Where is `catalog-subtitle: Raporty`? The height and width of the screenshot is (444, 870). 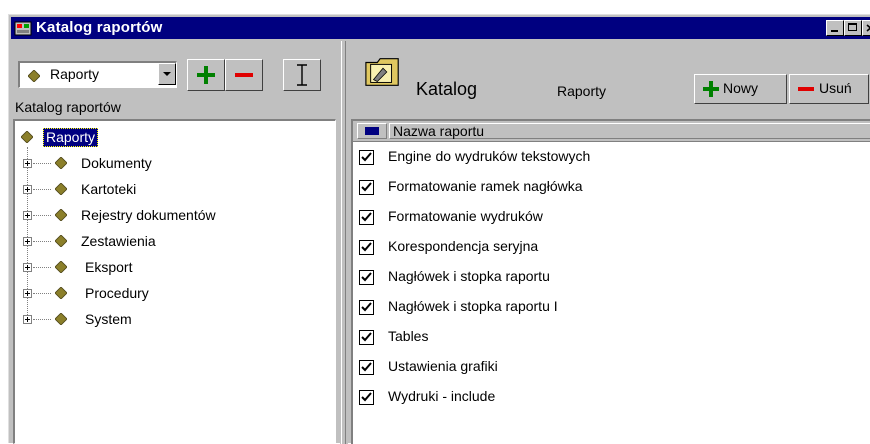
catalog-subtitle: Raporty is located at coordinates (582, 91).